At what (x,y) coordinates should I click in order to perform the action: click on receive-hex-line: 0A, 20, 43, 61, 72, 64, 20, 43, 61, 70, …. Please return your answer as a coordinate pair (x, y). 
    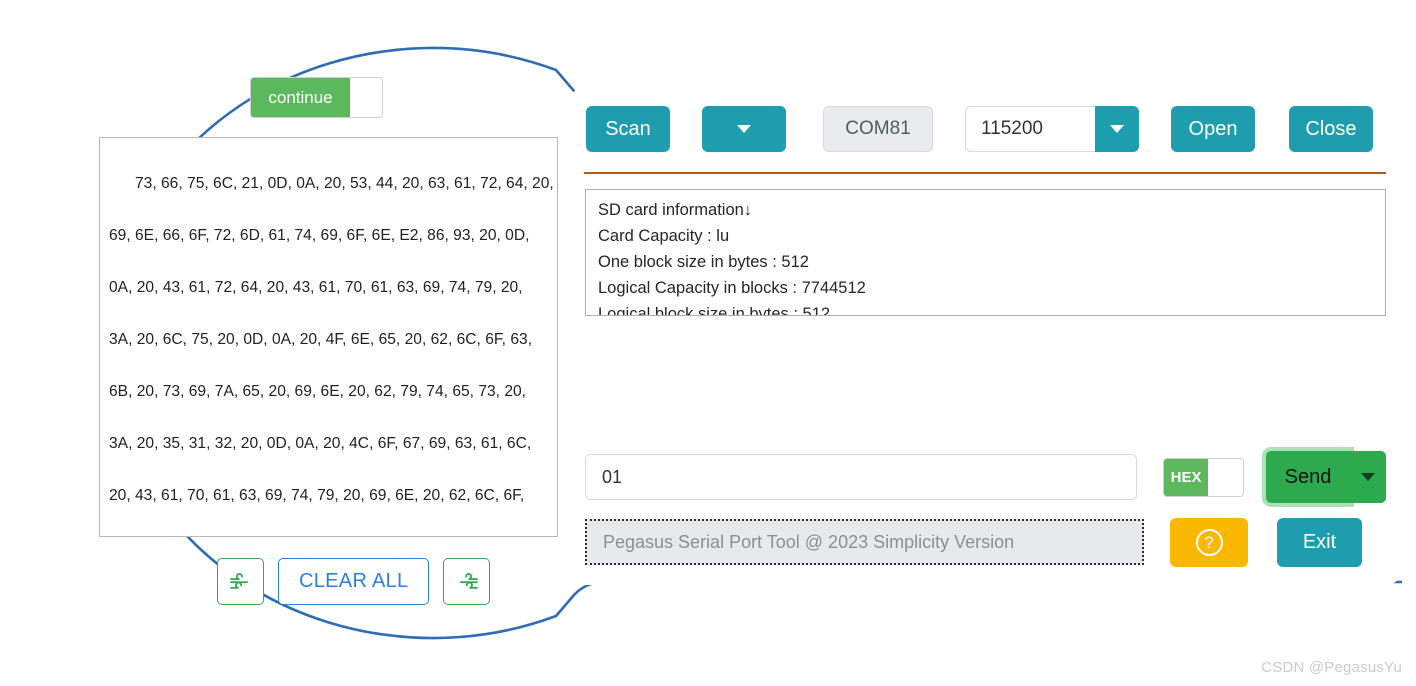
    Looking at the image, I should click on (316, 287).